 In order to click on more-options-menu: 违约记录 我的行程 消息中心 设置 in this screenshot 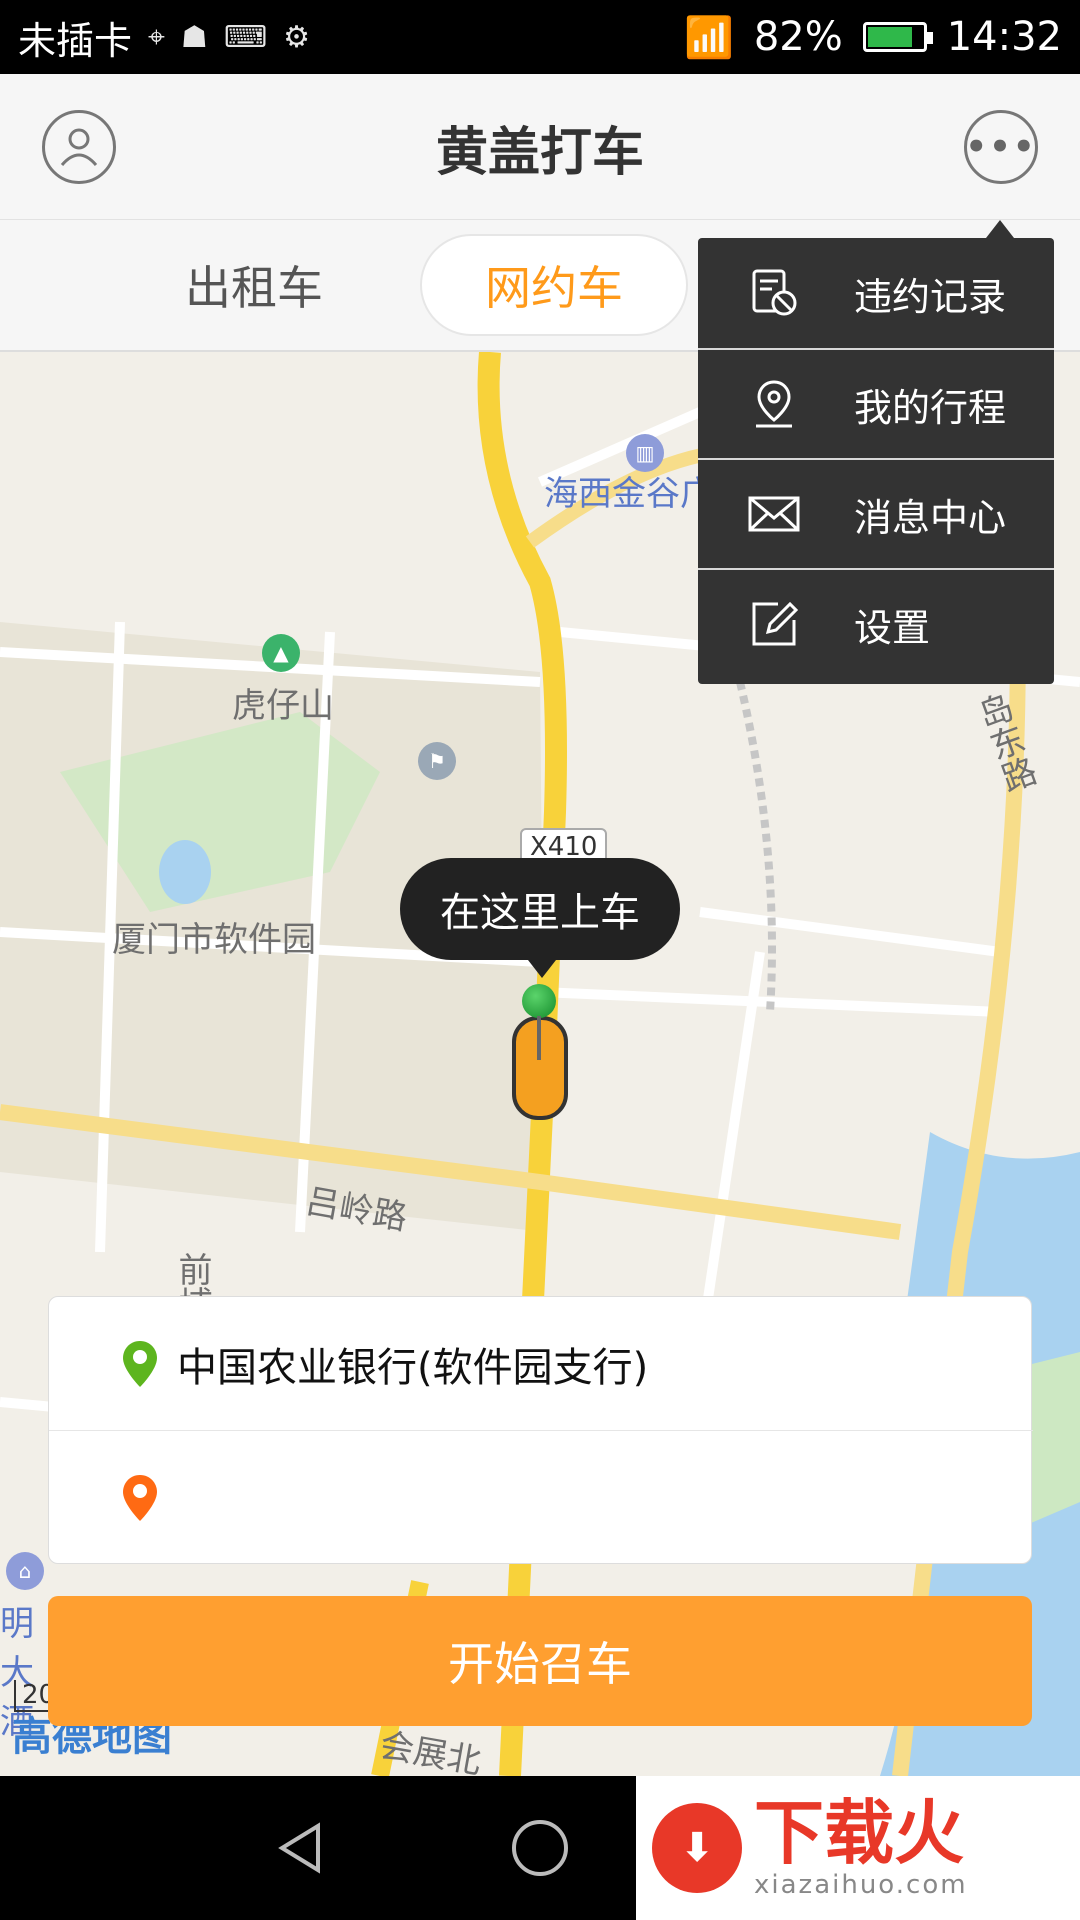, I will do `click(876, 452)`.